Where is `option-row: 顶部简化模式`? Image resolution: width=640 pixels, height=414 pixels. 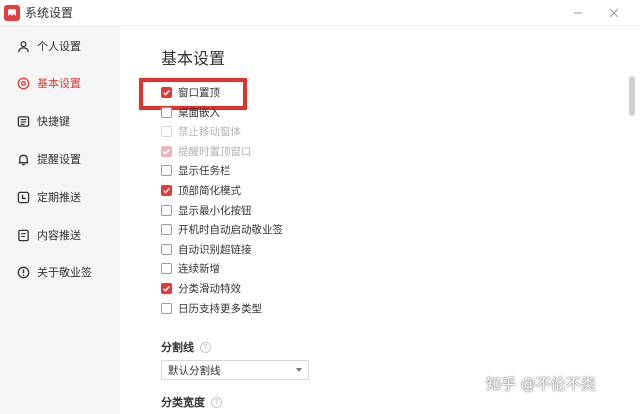
option-row: 顶部简化模式 is located at coordinates (201, 190).